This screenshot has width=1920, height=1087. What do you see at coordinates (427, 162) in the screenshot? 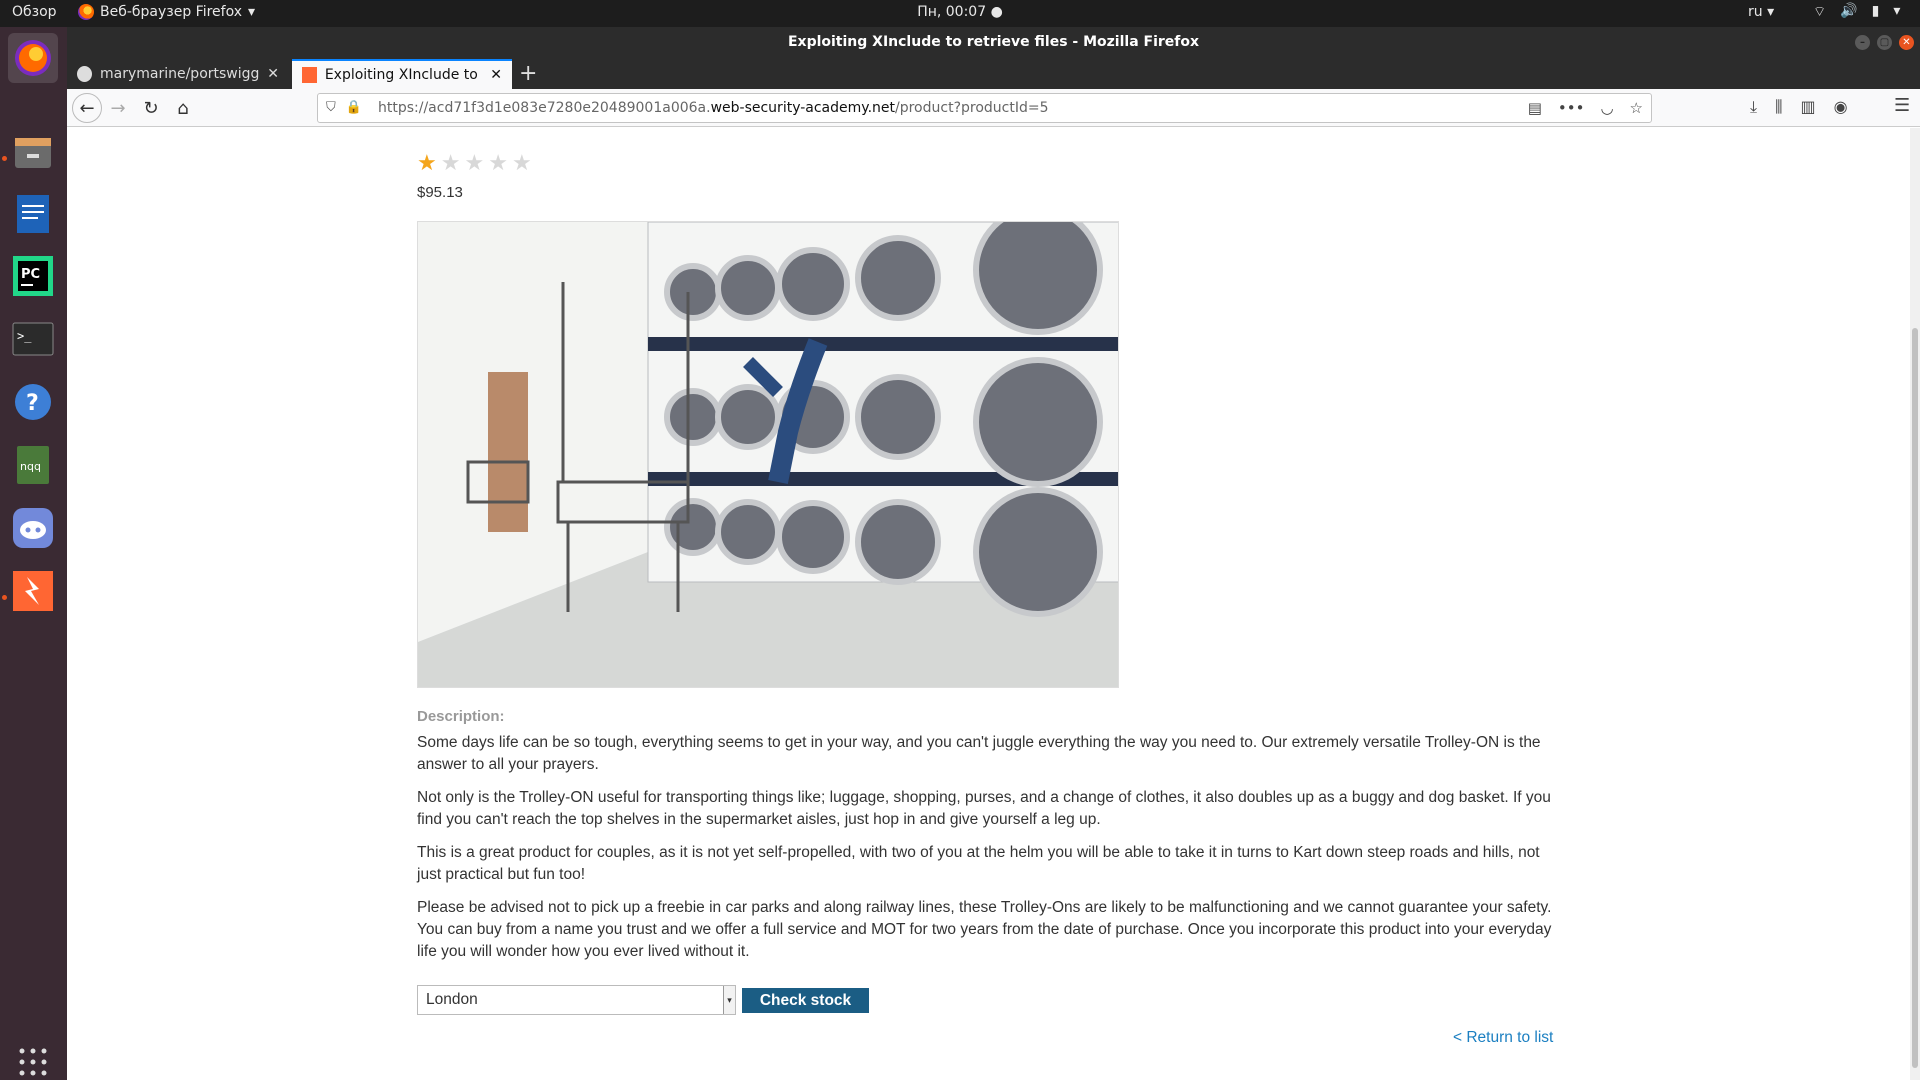
I see `star-filled-icon: ★` at bounding box center [427, 162].